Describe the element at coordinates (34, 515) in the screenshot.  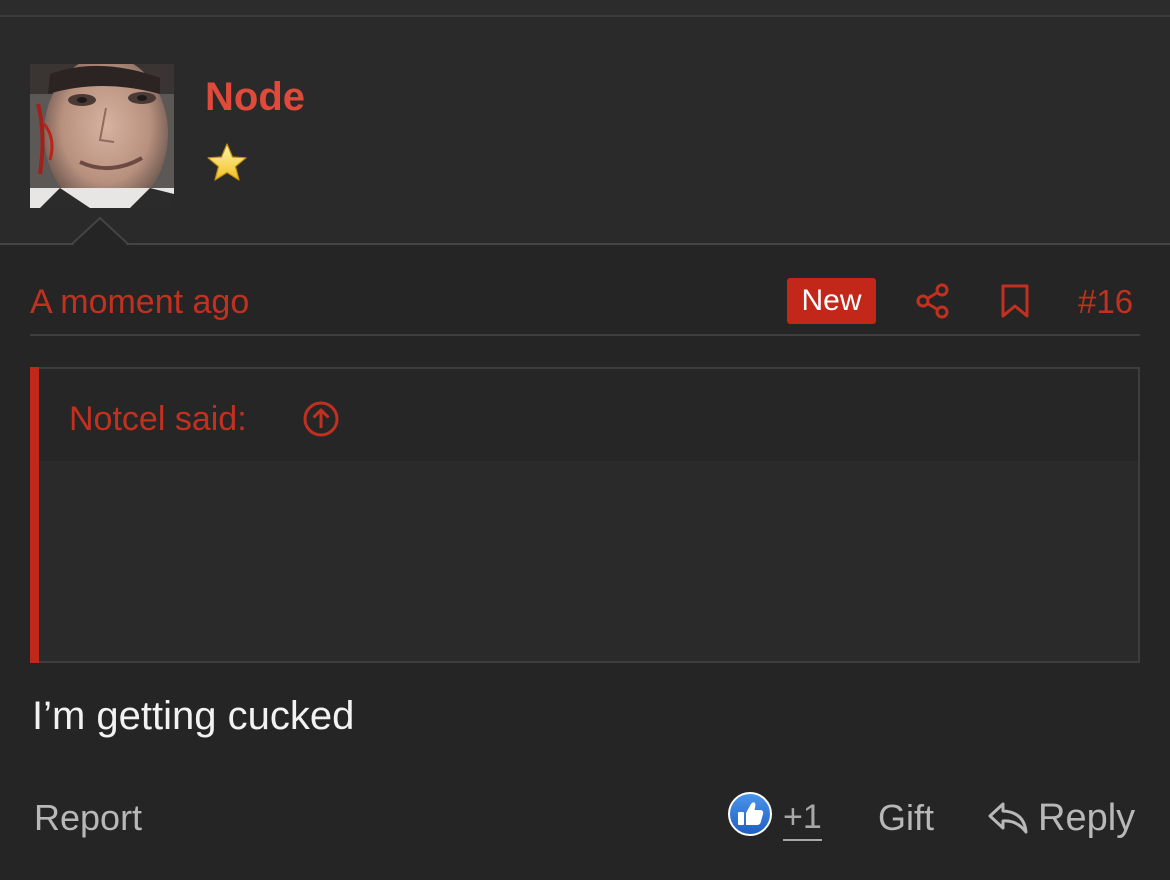
I see `quote-accent-bar` at that location.